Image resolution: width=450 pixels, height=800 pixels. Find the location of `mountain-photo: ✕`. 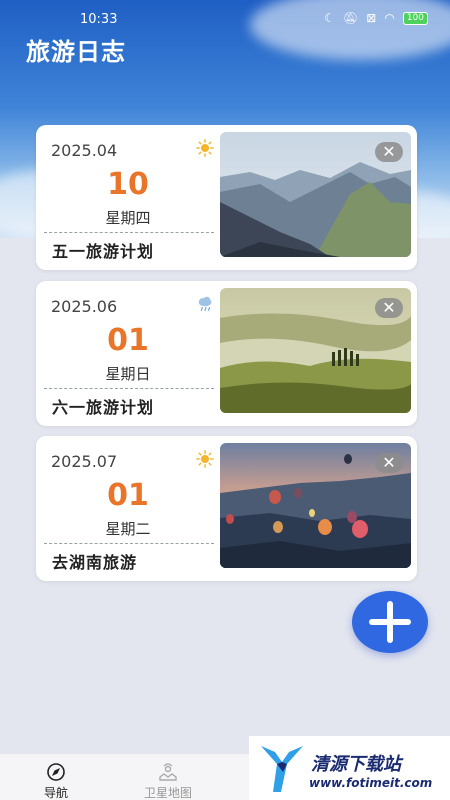

mountain-photo: ✕ is located at coordinates (315, 194).